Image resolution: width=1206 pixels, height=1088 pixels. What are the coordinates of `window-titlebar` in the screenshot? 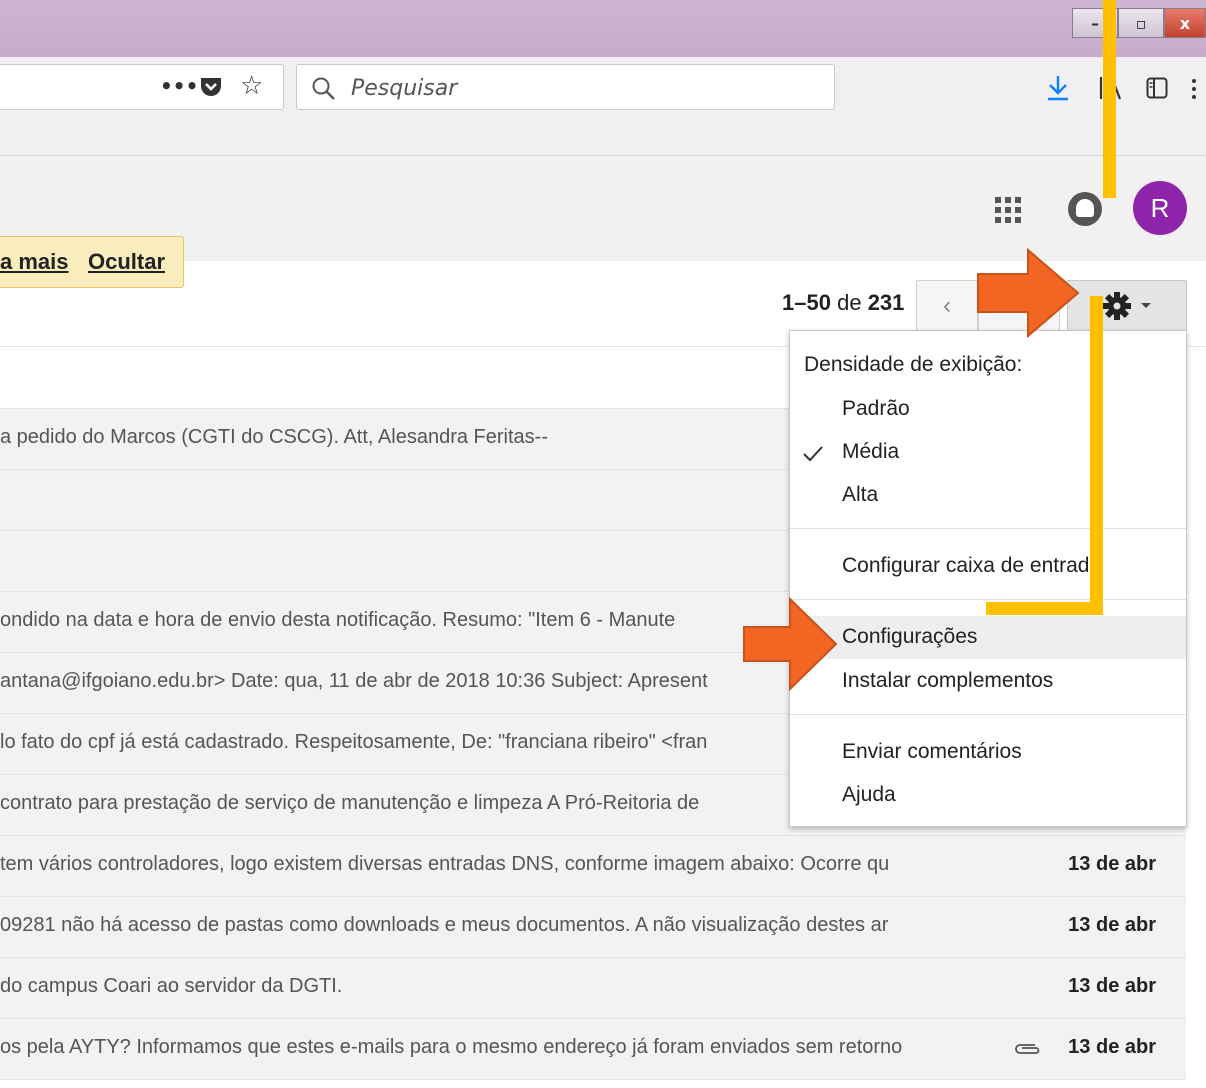 It's located at (603, 28).